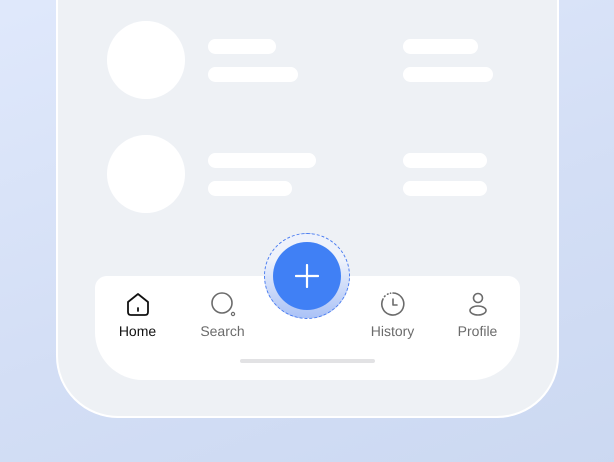 This screenshot has height=462, width=614. I want to click on search-icon, so click(223, 304).